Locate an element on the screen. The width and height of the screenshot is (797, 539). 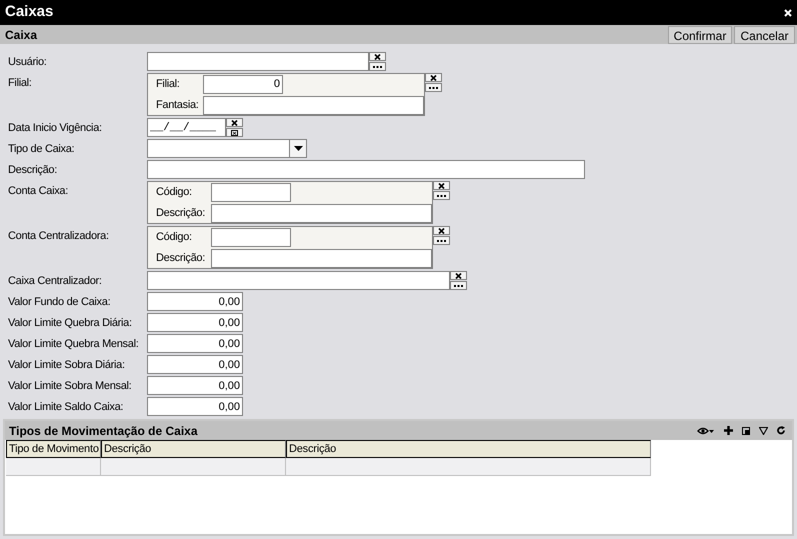
field-label: Valor Limite Sobra Mensal: is located at coordinates (69, 386).